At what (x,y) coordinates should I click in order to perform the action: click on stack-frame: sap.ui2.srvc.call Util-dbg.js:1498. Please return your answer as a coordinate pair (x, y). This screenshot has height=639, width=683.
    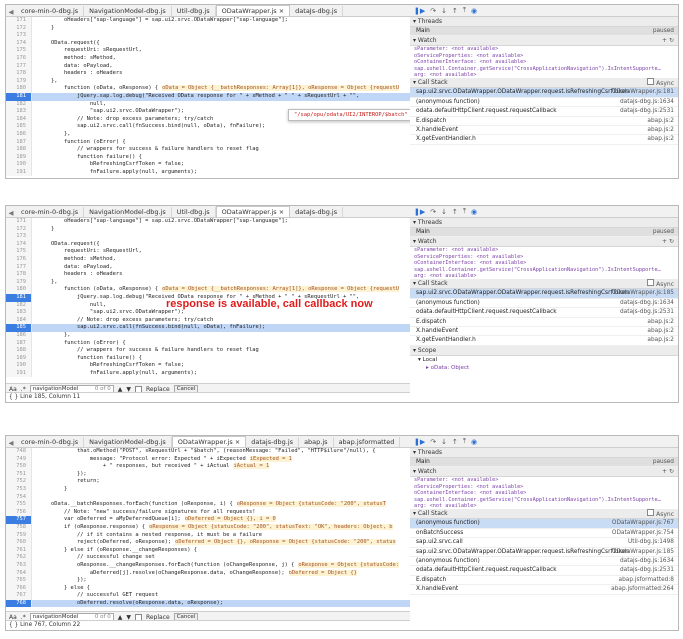
    Looking at the image, I should click on (544, 543).